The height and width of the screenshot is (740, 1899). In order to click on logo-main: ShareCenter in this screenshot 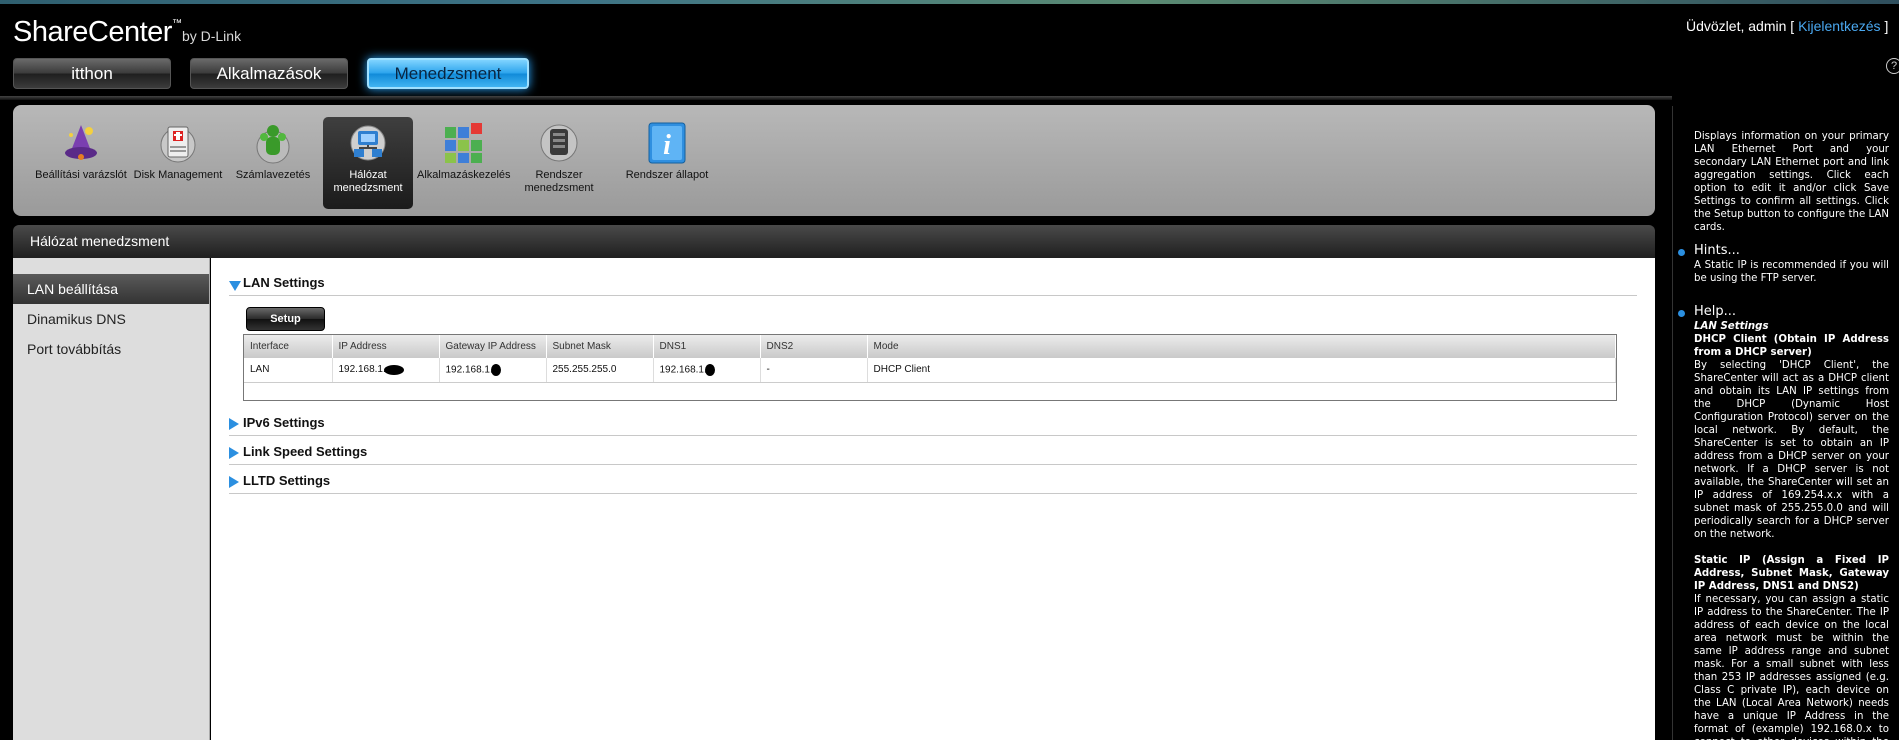, I will do `click(92, 32)`.